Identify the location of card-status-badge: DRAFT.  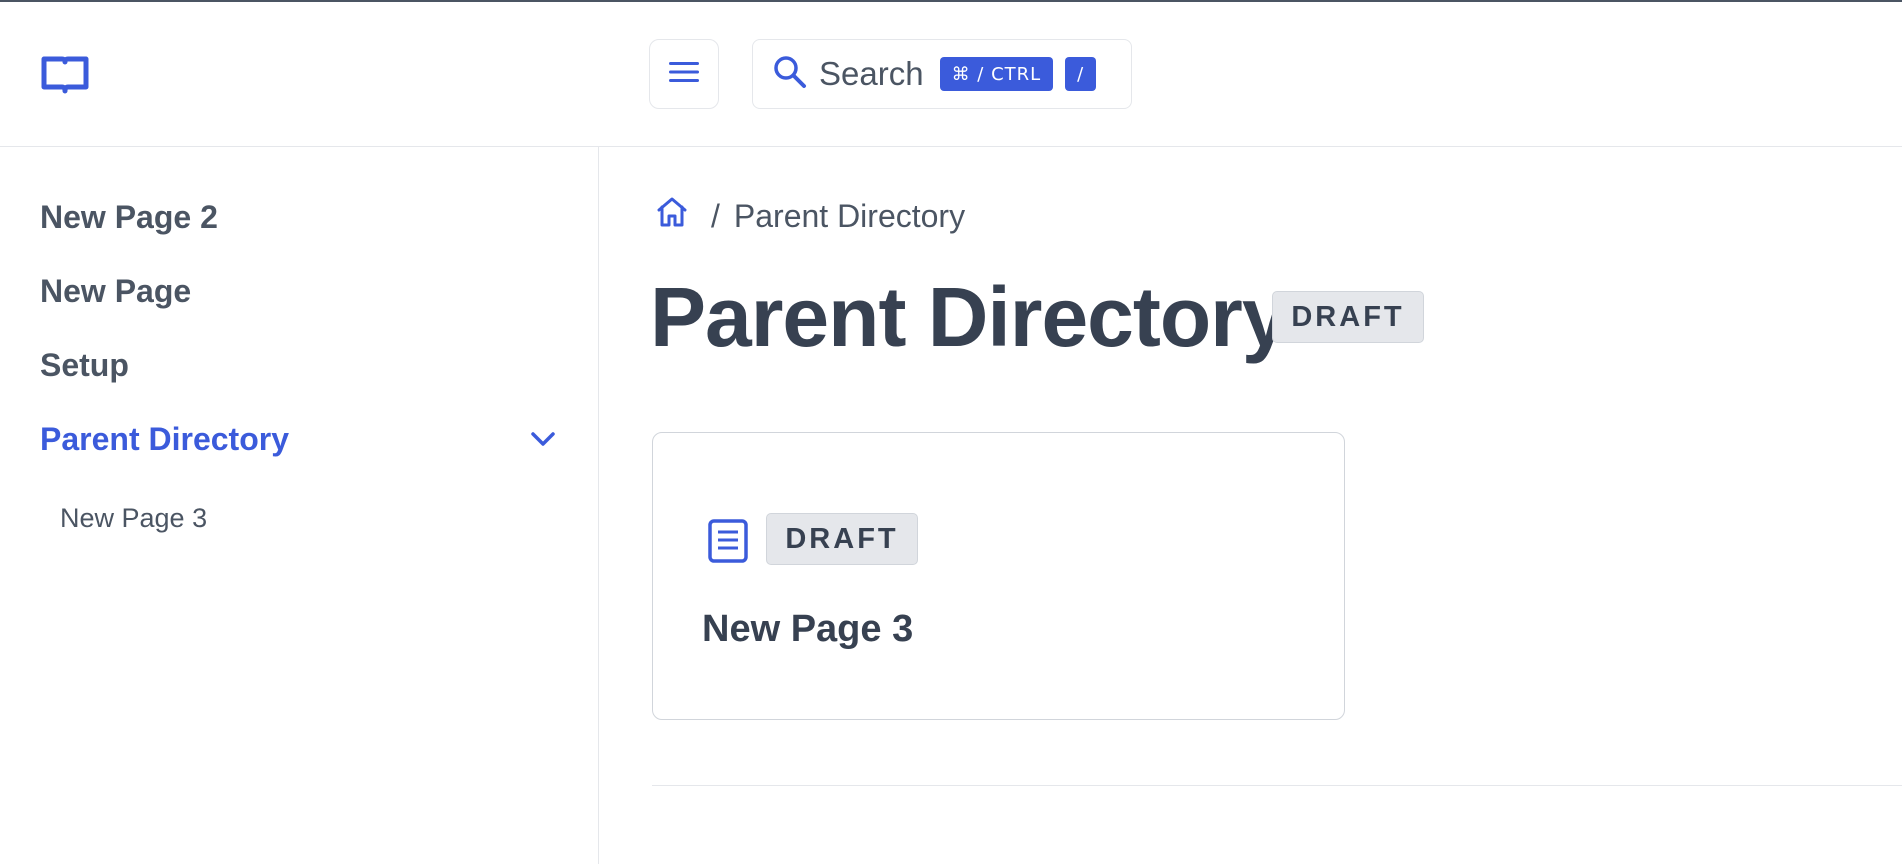
(842, 539).